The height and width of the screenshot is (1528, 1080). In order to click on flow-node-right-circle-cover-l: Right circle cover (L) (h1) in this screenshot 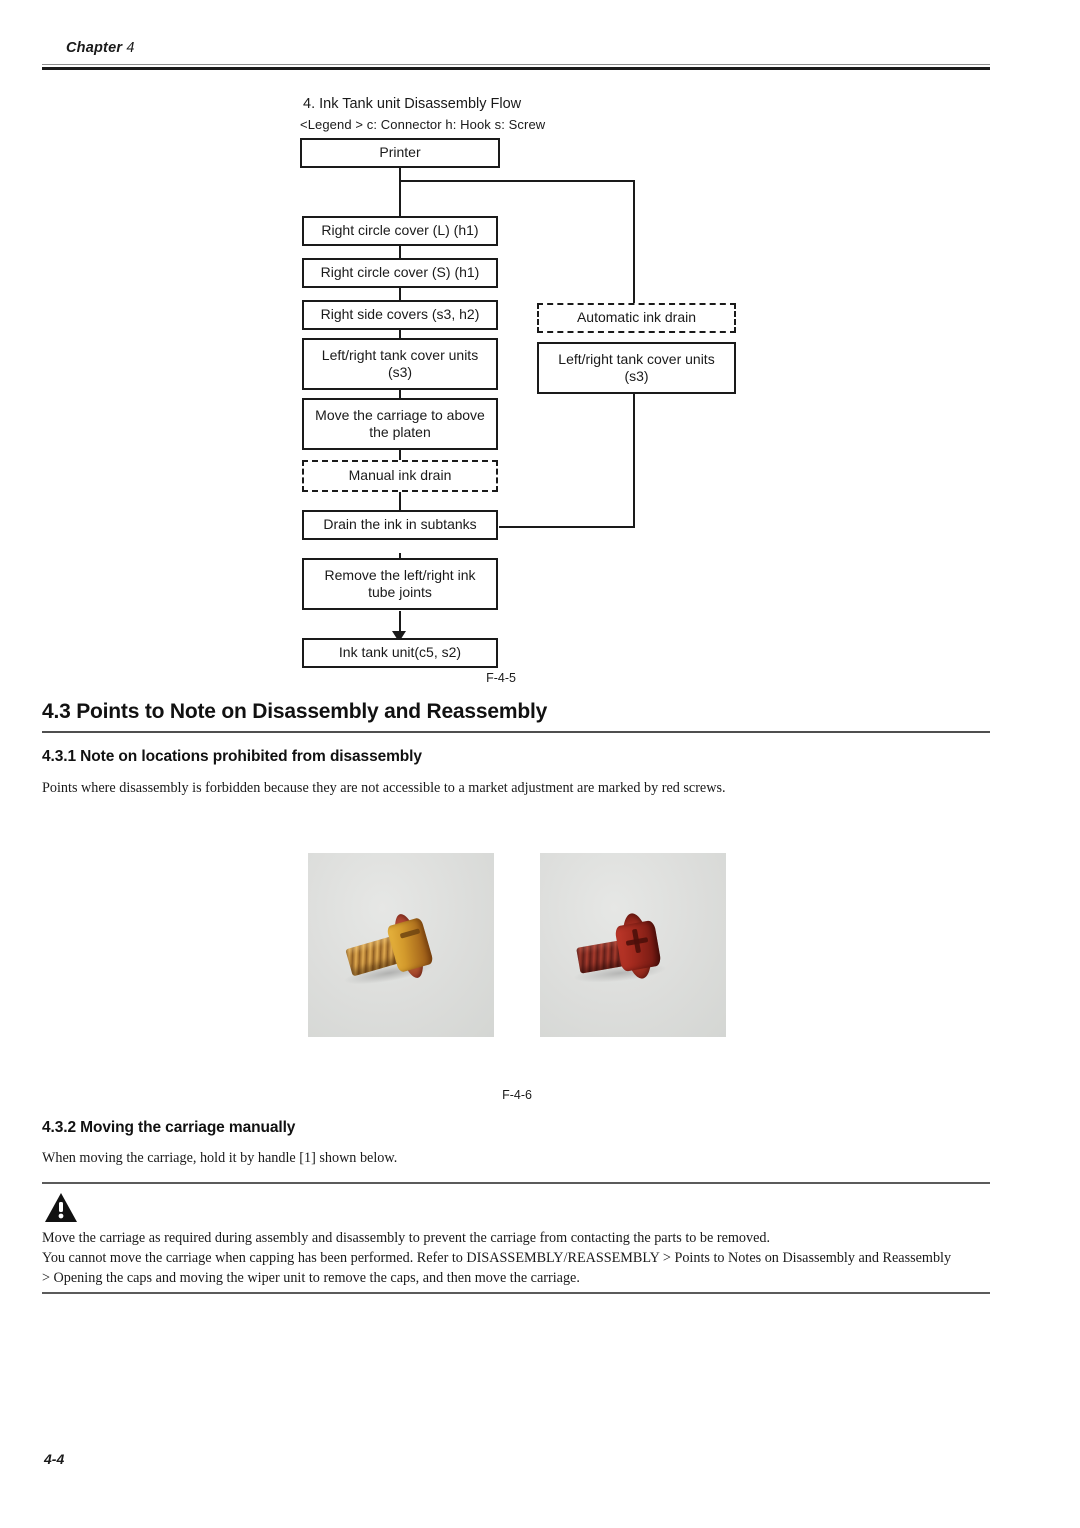, I will do `click(400, 231)`.